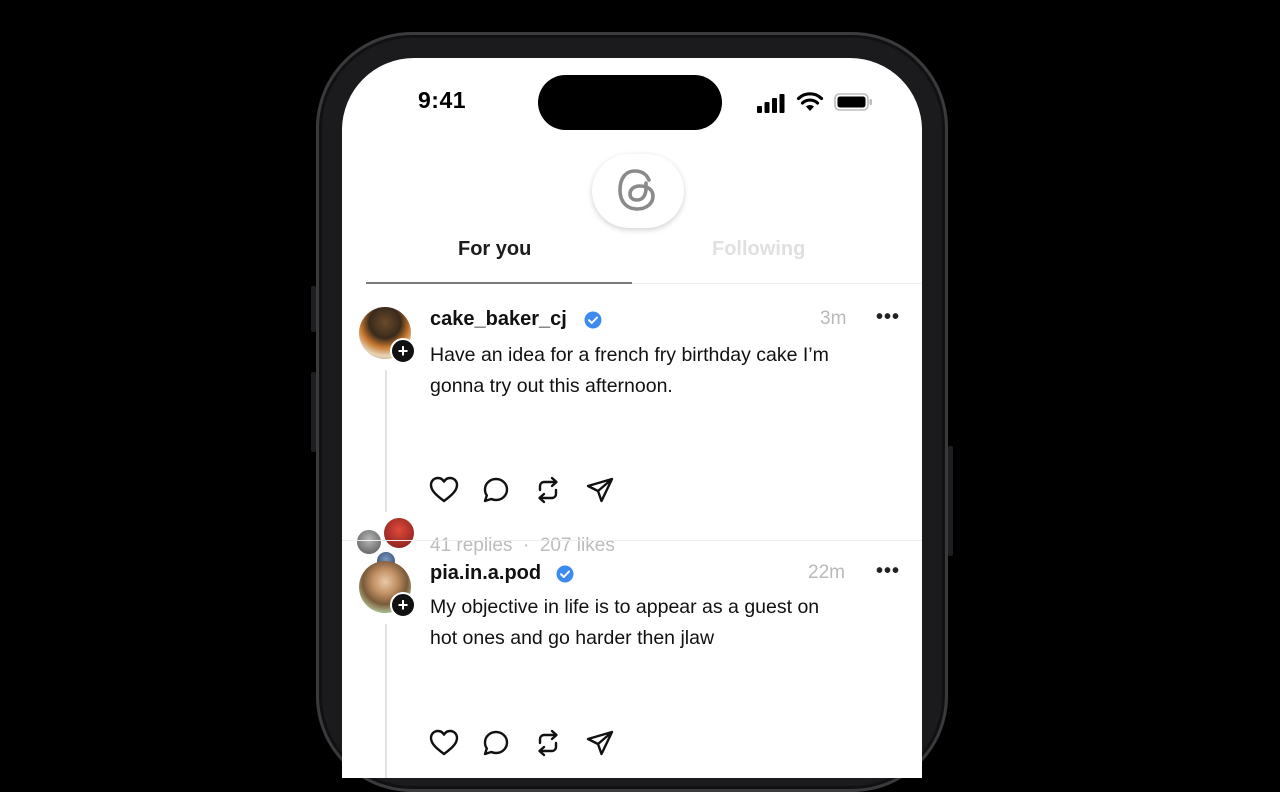 The width and height of the screenshot is (1280, 792). What do you see at coordinates (810, 101) in the screenshot?
I see `wifi-icon` at bounding box center [810, 101].